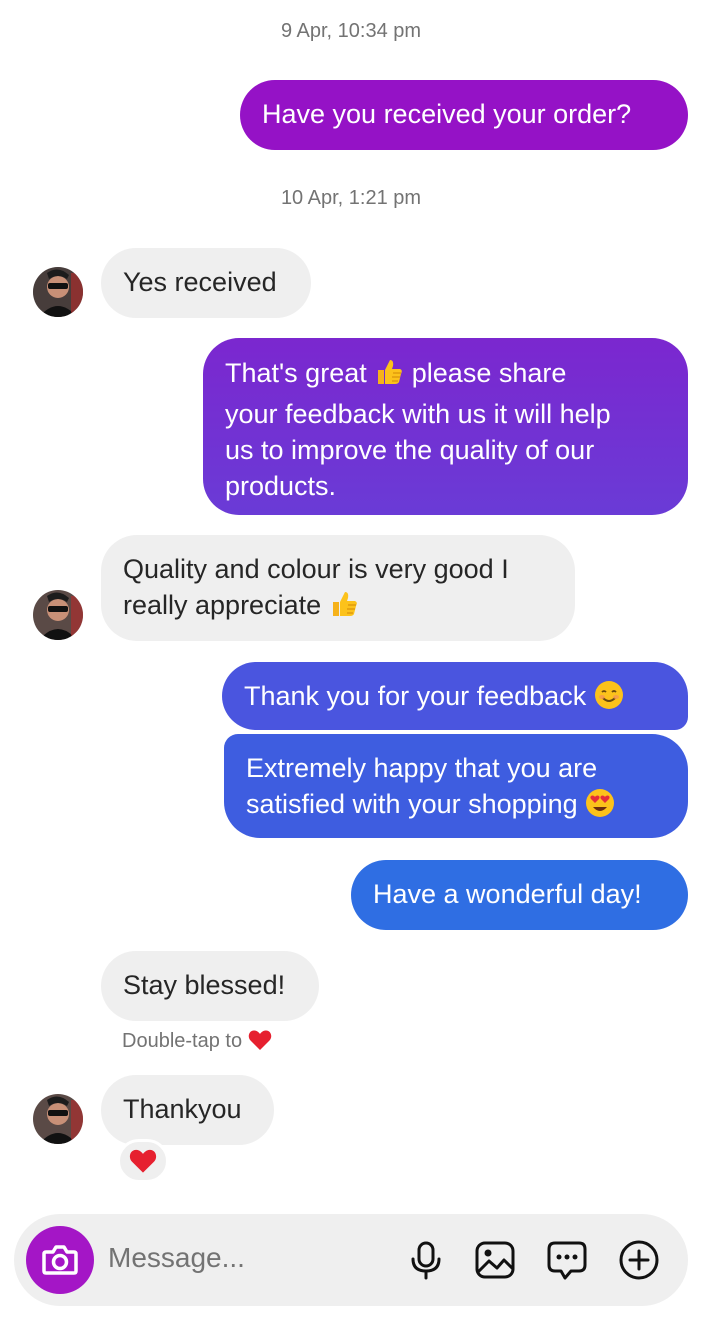  I want to click on incoming-message: Yes received, so click(206, 283).